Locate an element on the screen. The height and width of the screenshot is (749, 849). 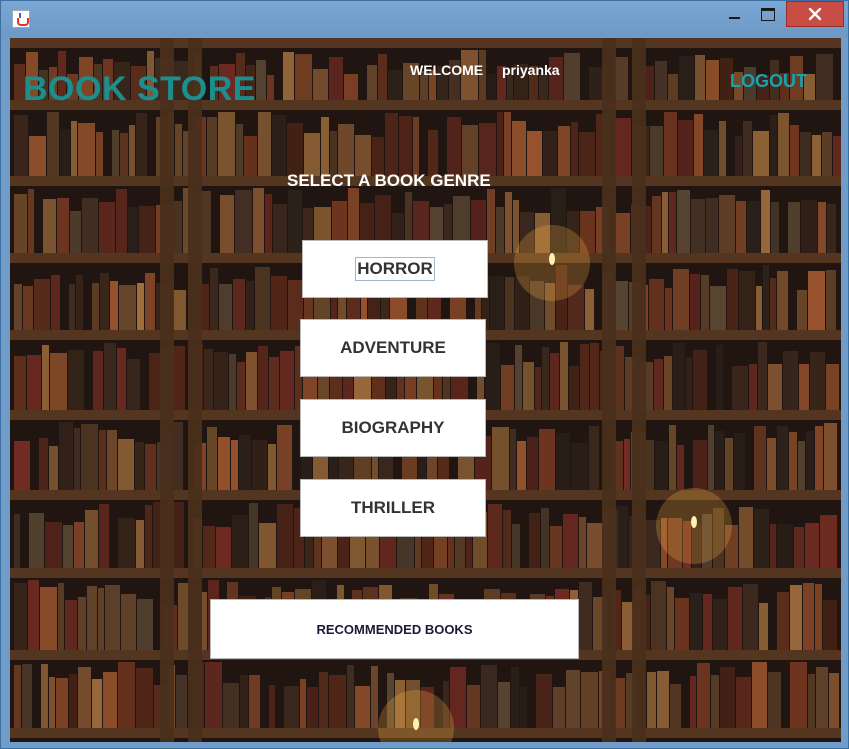
adventure-button: ADVENTURE is located at coordinates (393, 348).